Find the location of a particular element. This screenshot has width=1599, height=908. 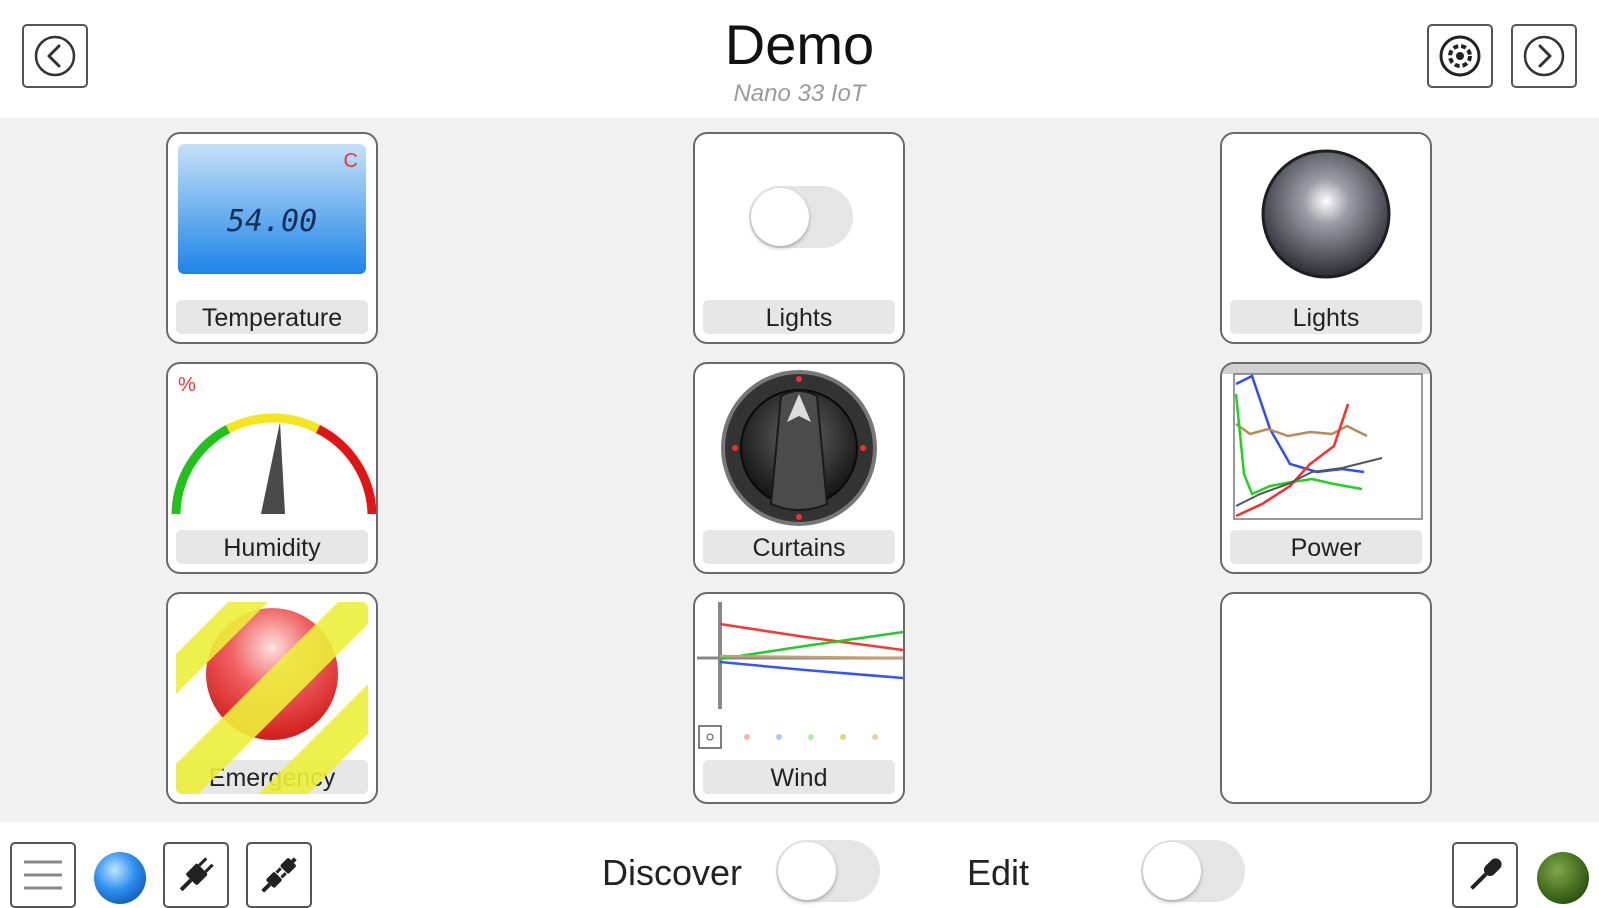

lights-switch-tile: Lights is located at coordinates (799, 238).